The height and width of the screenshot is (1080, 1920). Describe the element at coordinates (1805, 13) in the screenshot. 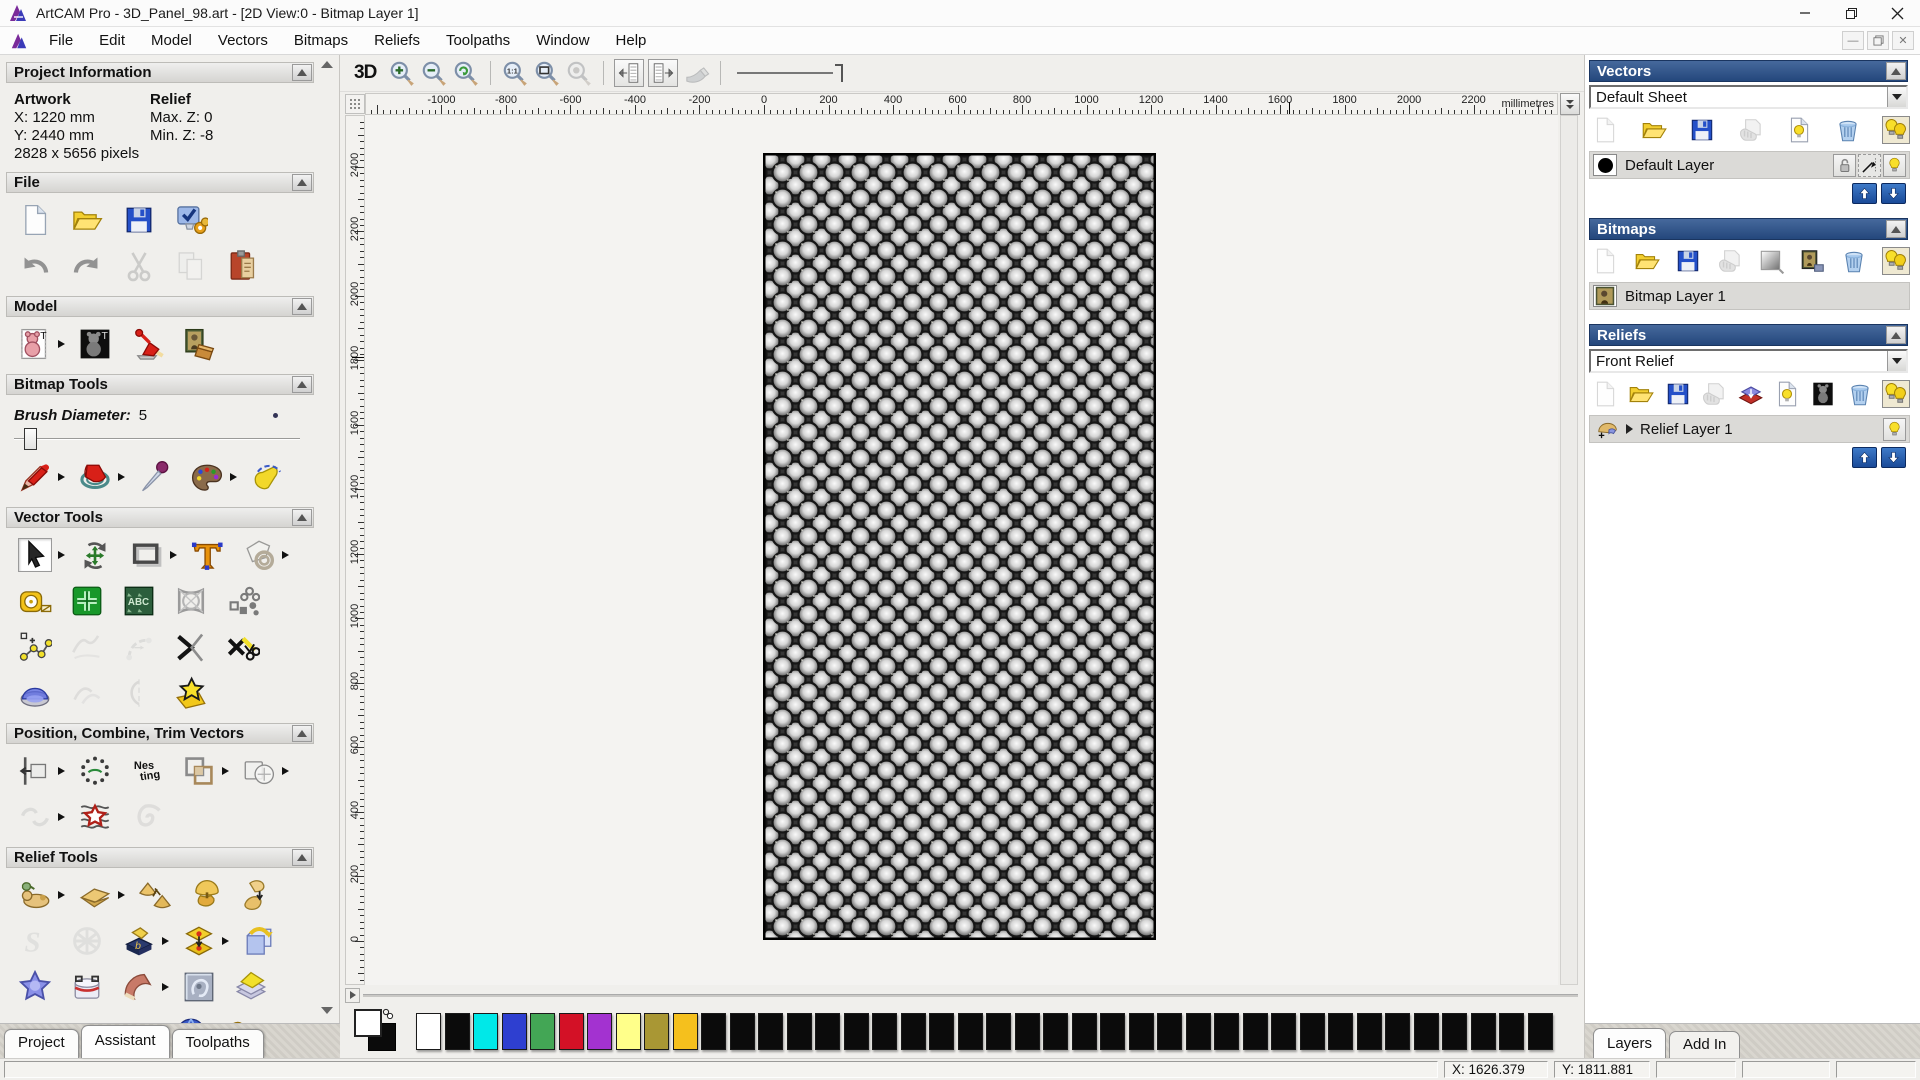

I see `minimize-button` at that location.